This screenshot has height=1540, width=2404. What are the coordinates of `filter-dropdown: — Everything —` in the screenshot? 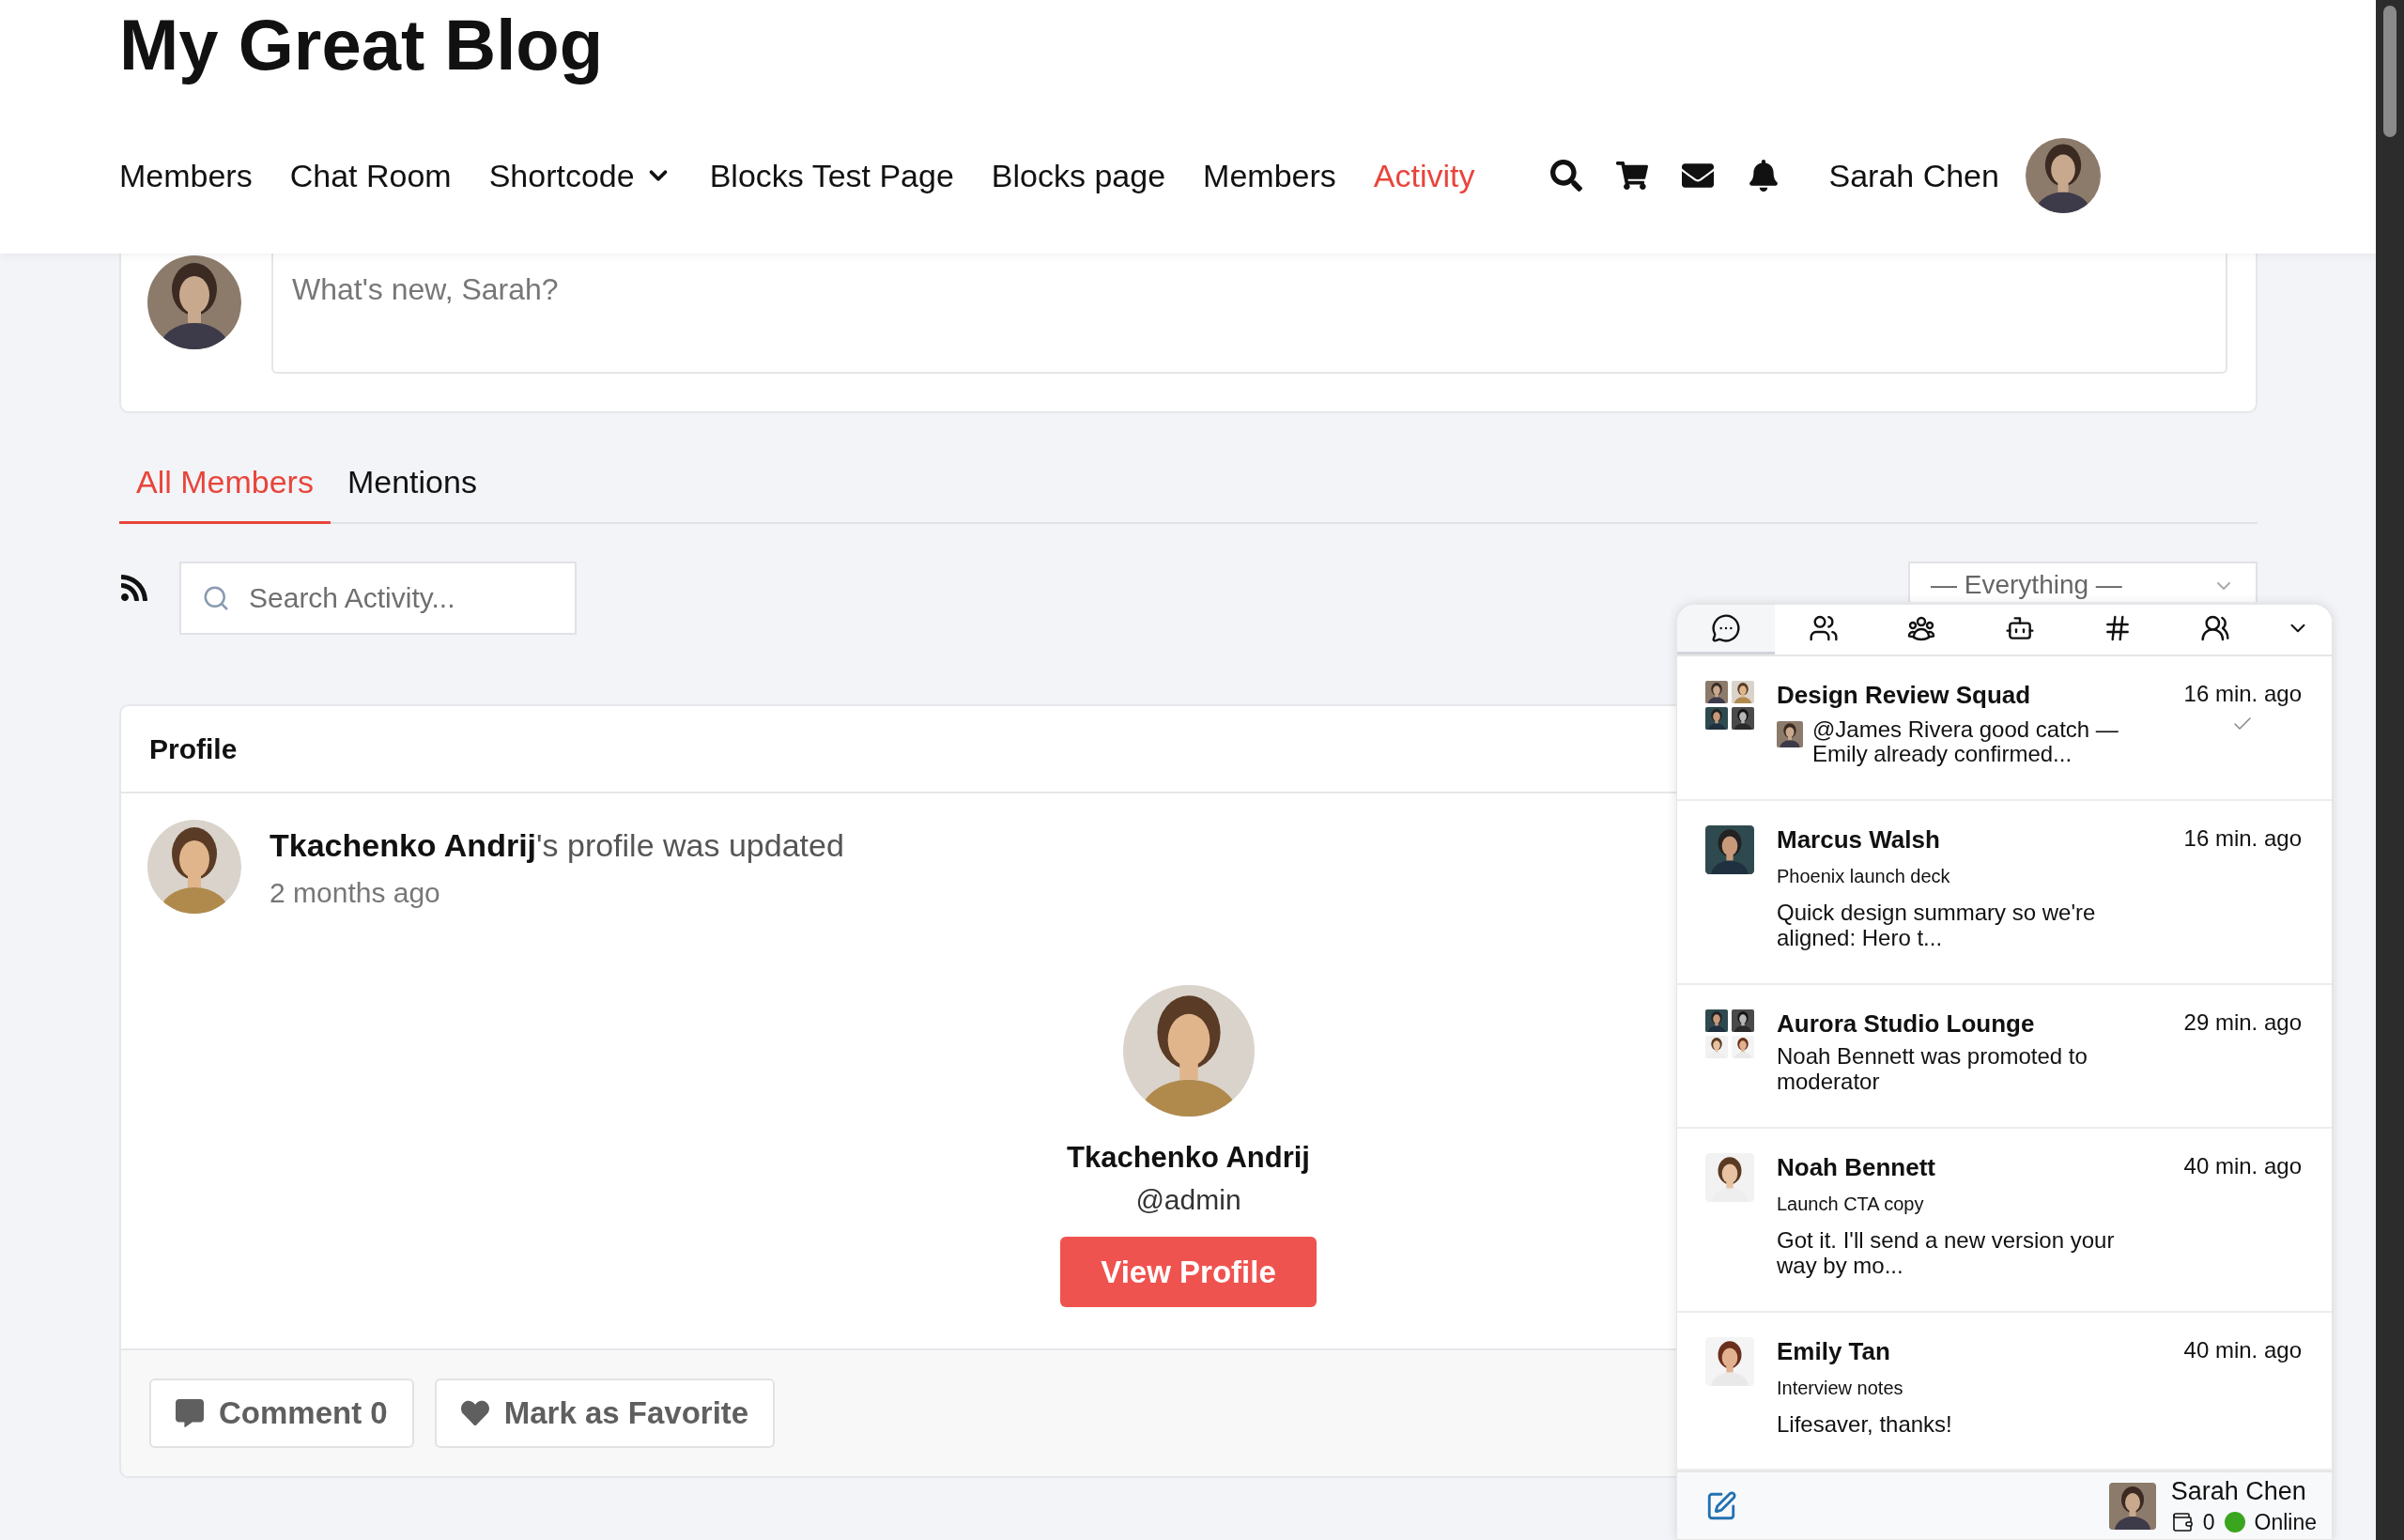 It's located at (2083, 582).